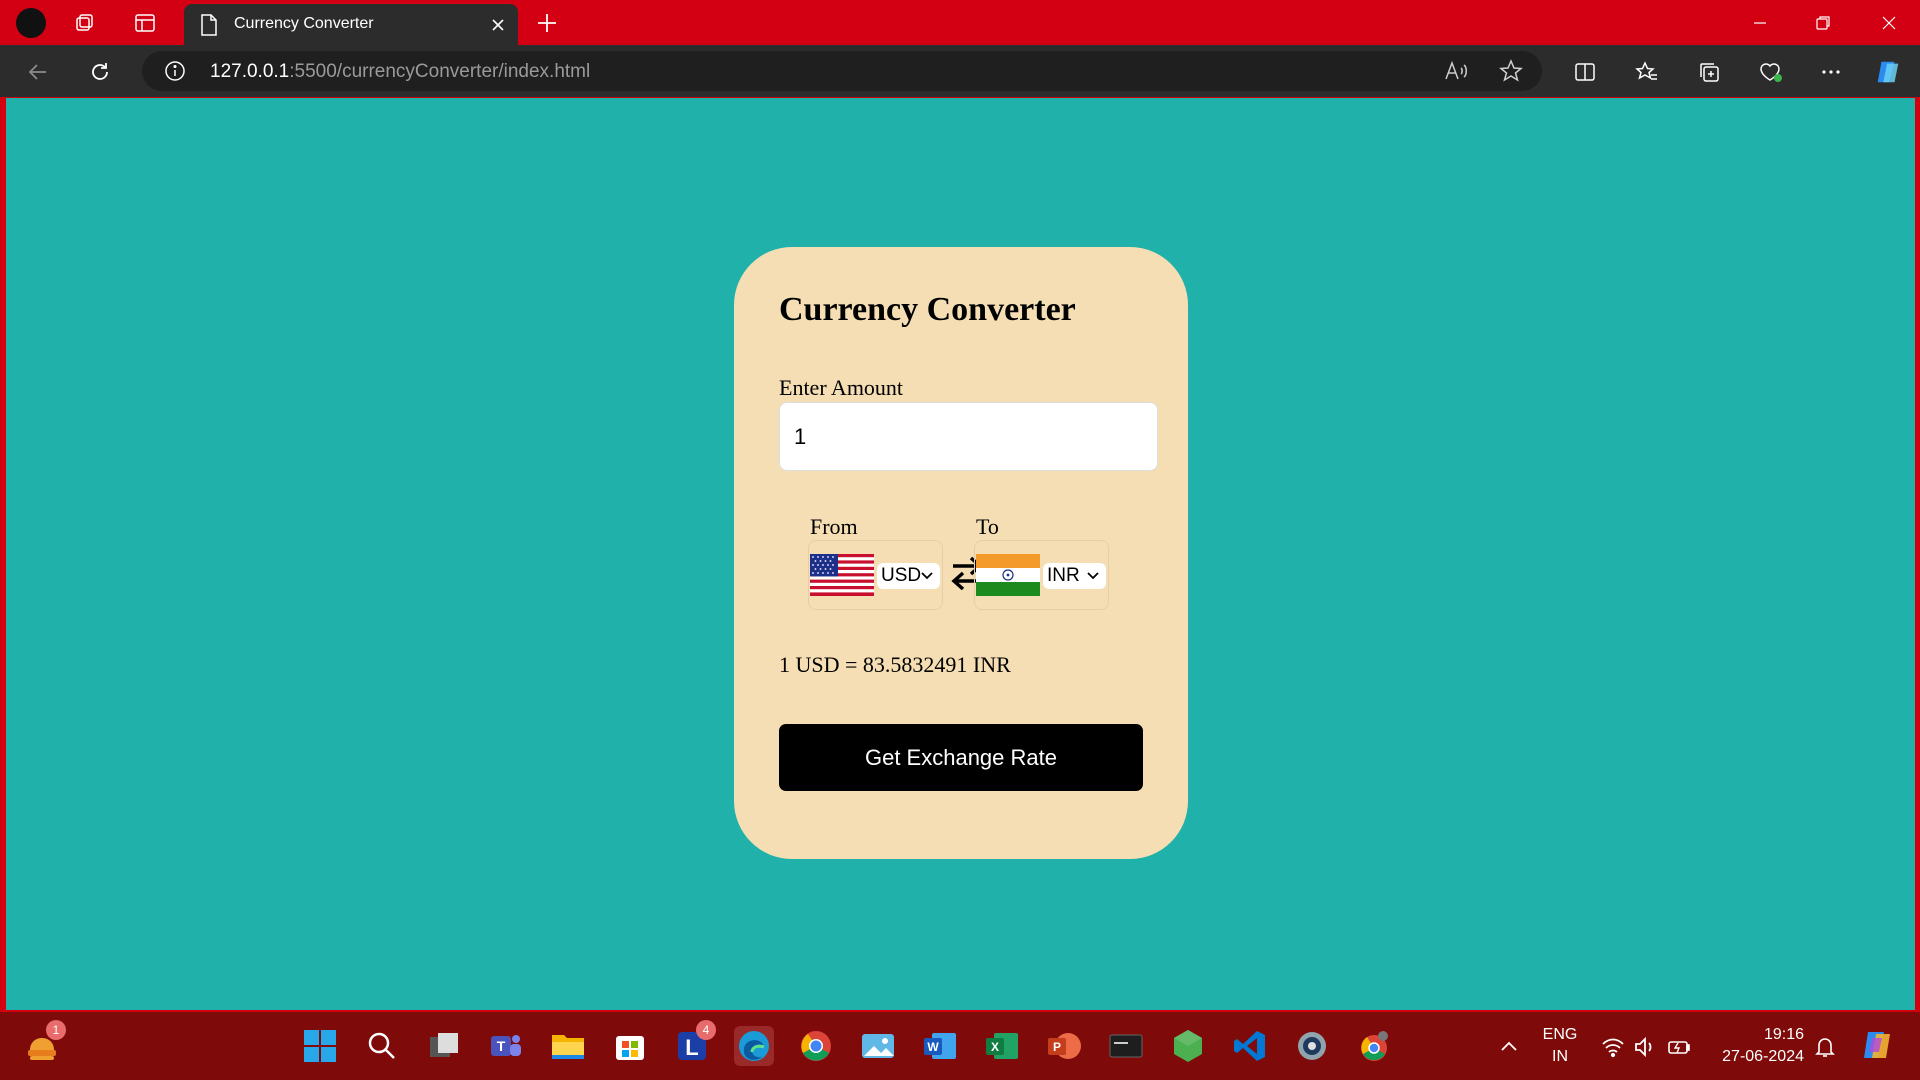 This screenshot has height=1080, width=1920. I want to click on from-currency-value: USD, so click(901, 575).